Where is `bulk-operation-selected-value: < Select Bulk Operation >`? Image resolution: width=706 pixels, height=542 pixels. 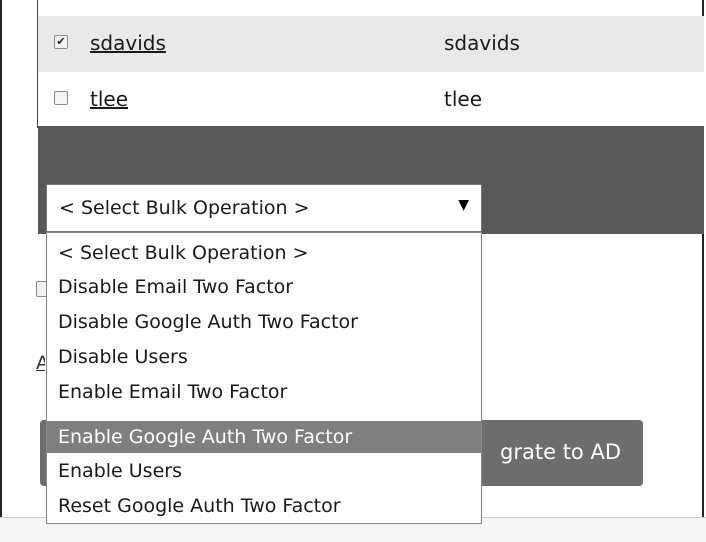
bulk-operation-selected-value: < Select Bulk Operation > is located at coordinates (184, 208).